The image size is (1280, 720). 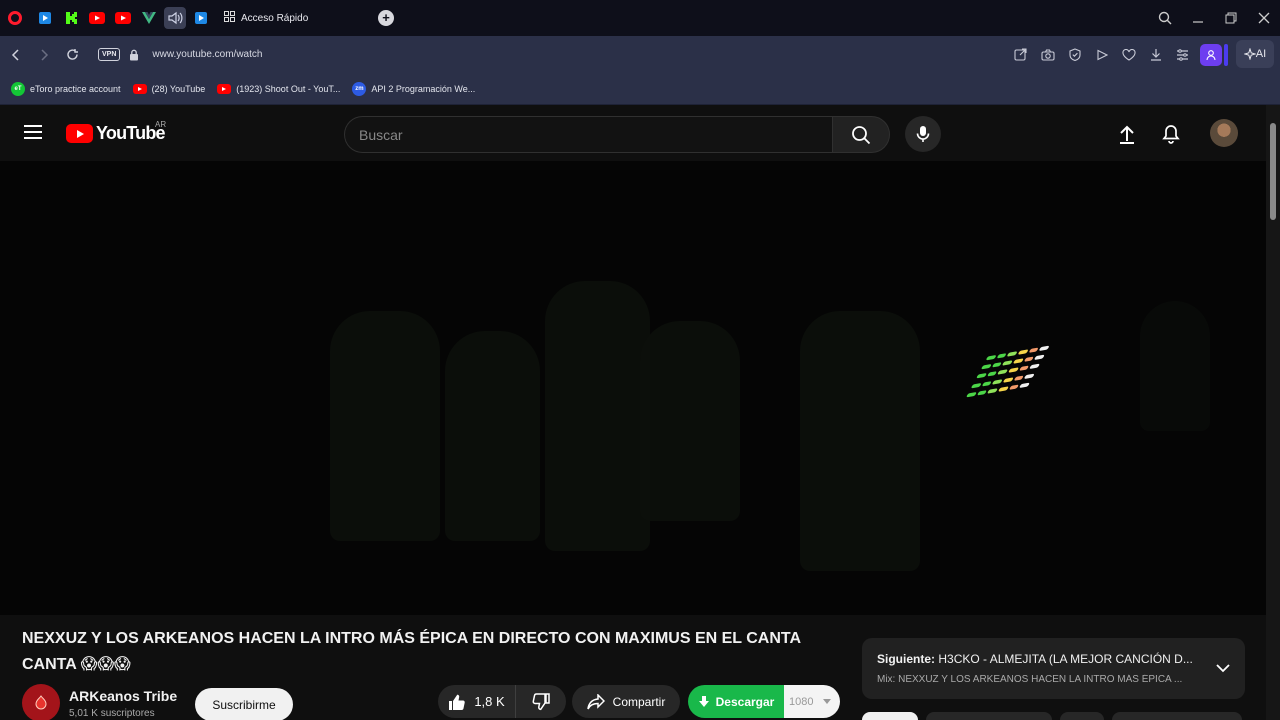 I want to click on back-icon, so click(x=16, y=55).